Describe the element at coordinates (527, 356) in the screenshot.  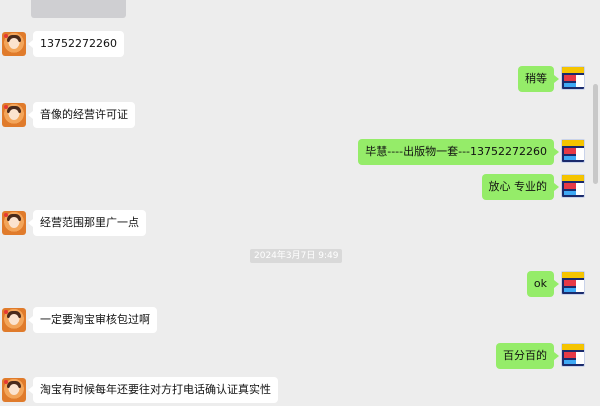
I see `message-bubble-outgoing: 百分百的` at that location.